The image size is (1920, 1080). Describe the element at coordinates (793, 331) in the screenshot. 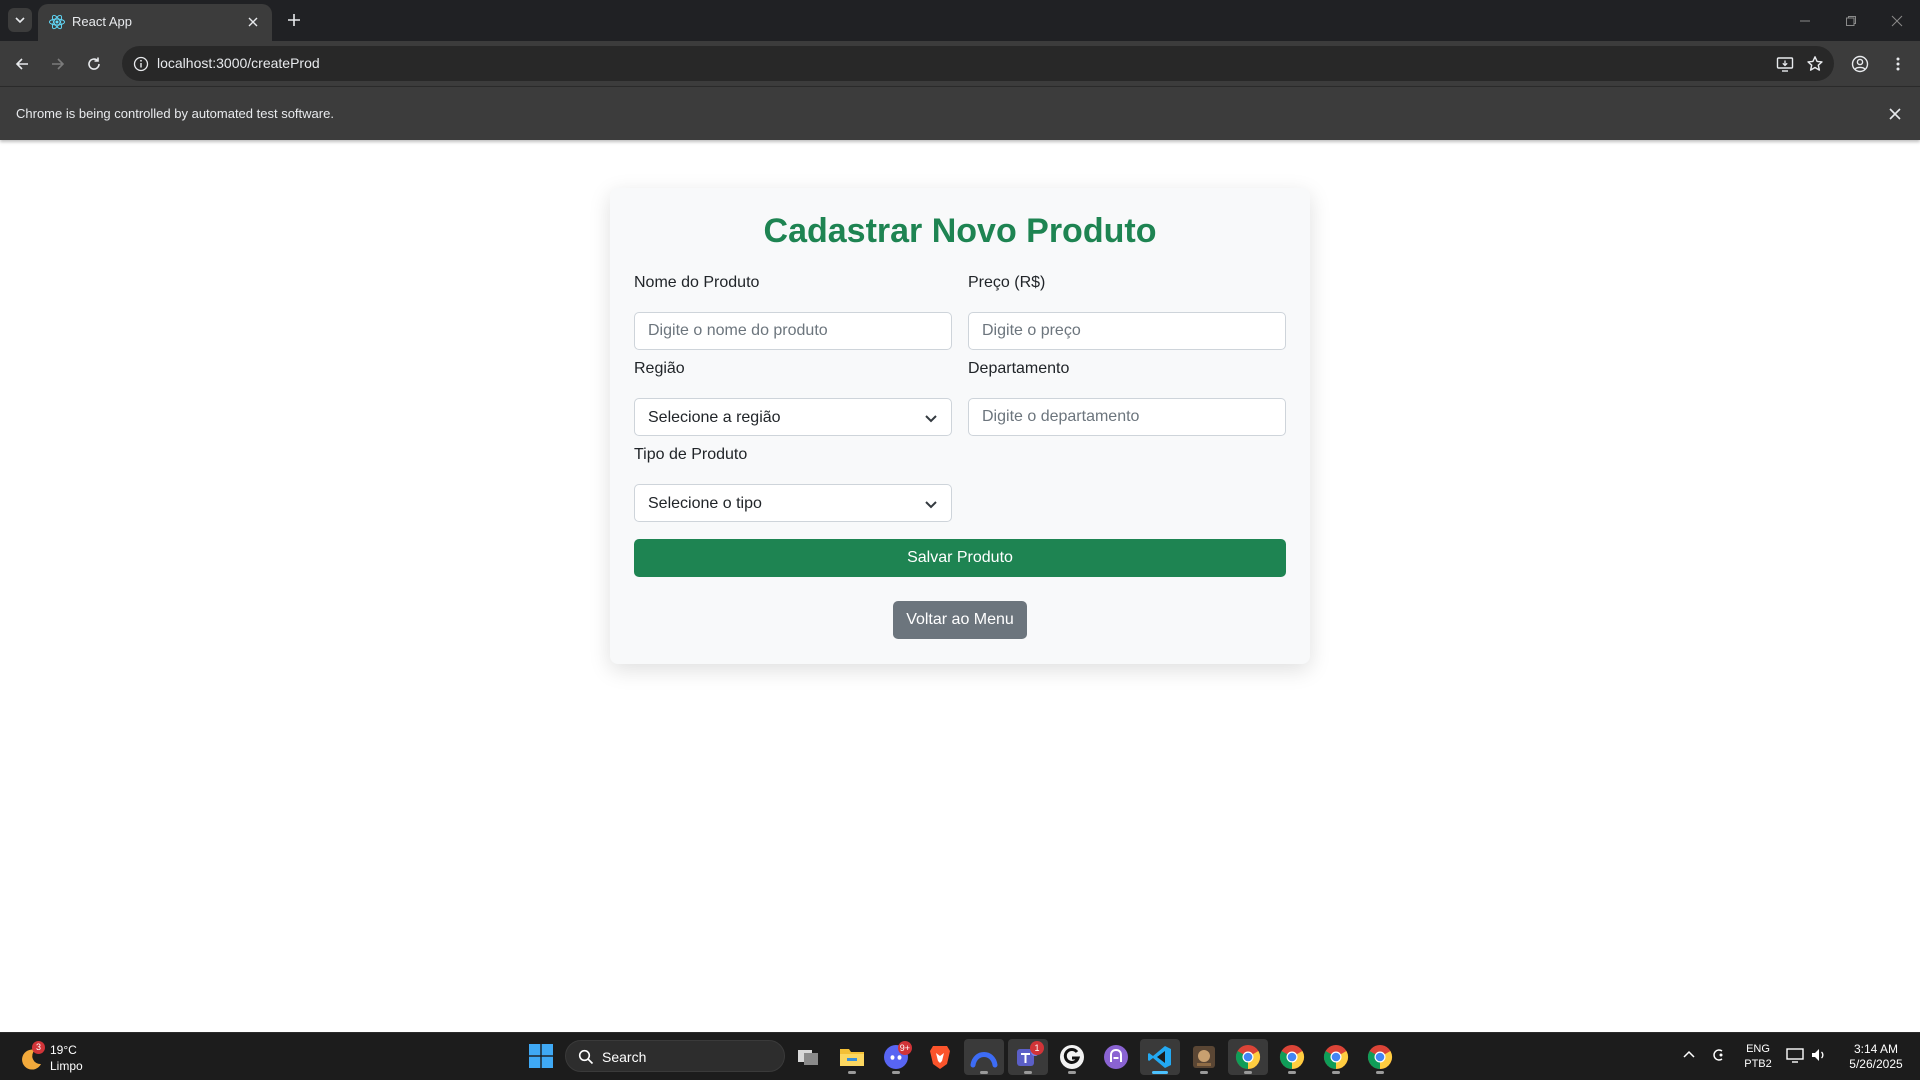

I see `nome-produto-input` at that location.